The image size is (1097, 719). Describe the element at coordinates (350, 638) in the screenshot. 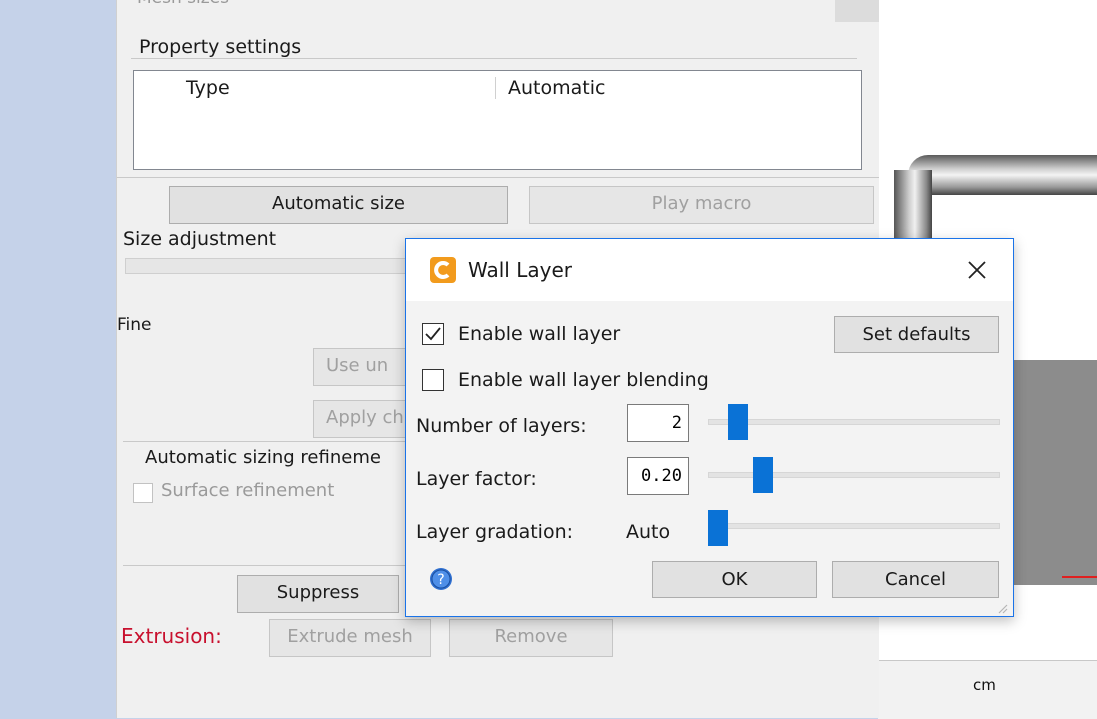

I see `extrude-mesh-button: Extrude mesh` at that location.